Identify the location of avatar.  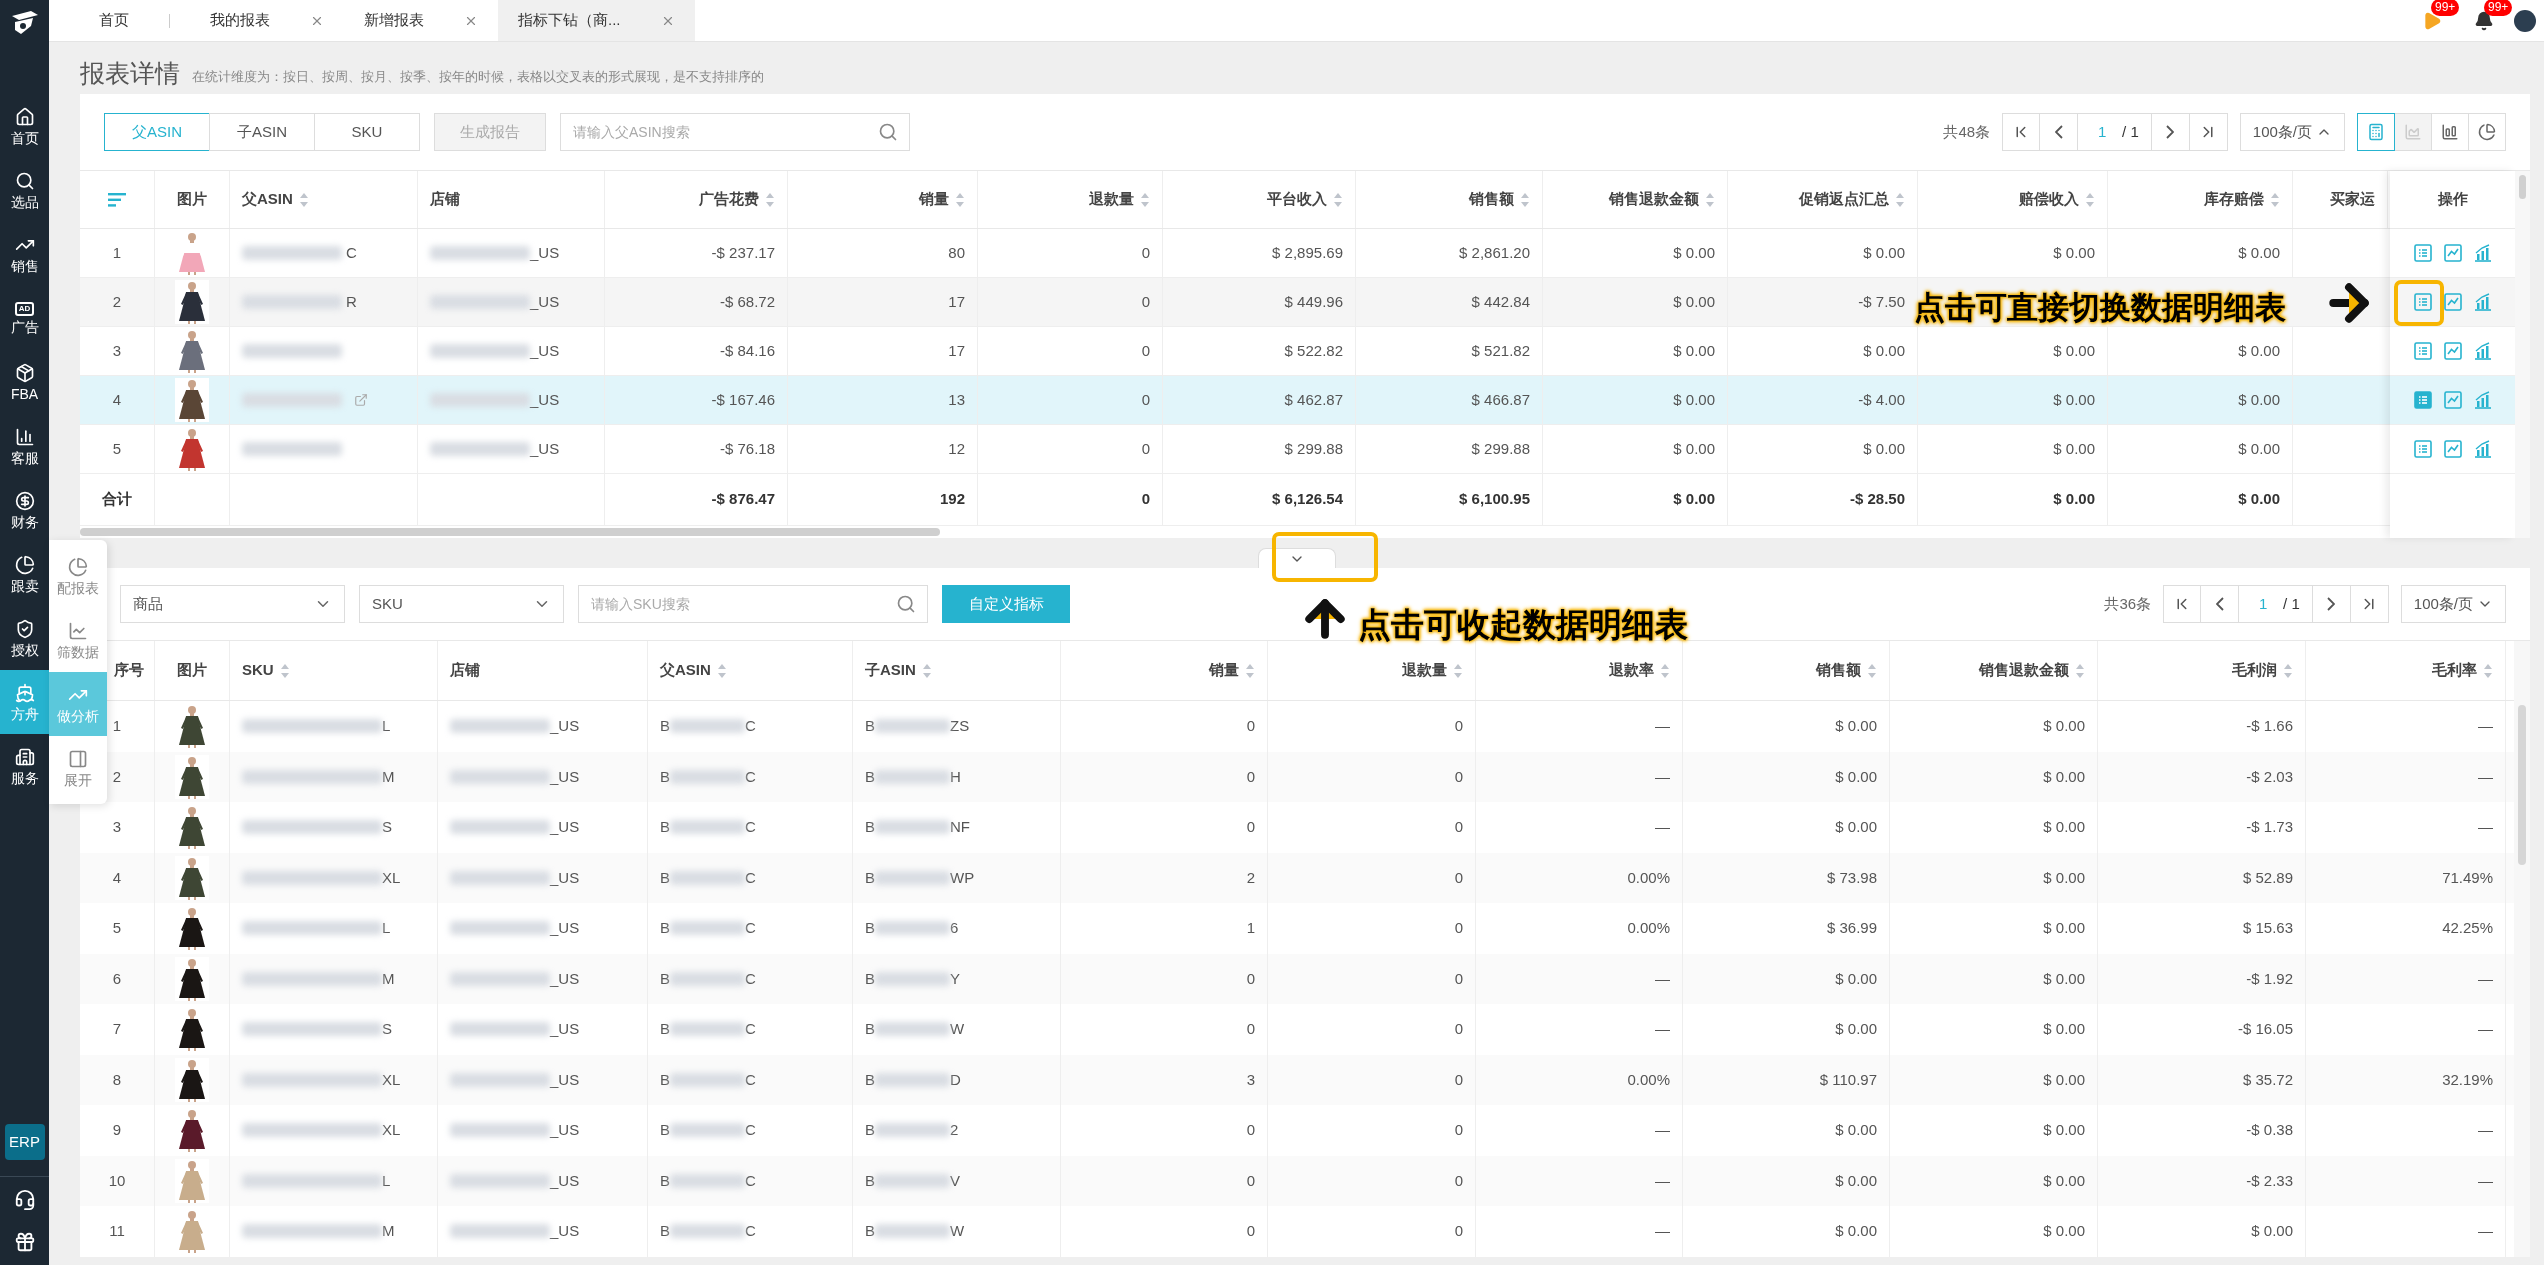
(2525, 20).